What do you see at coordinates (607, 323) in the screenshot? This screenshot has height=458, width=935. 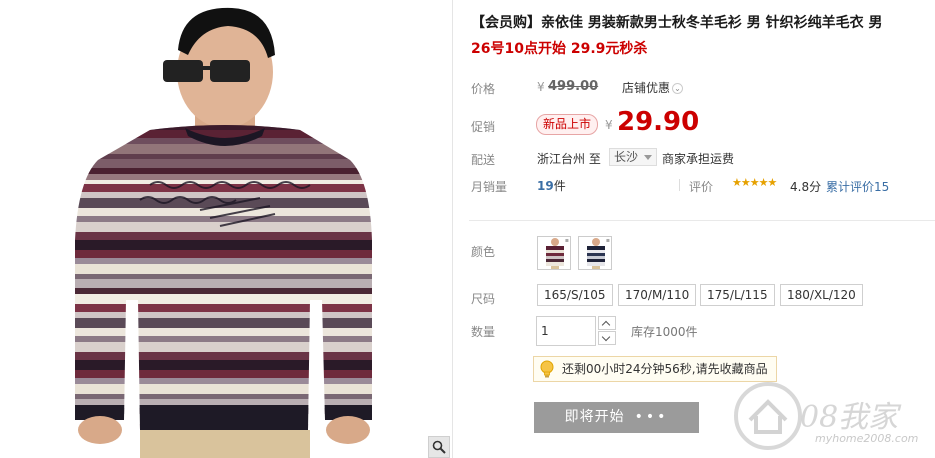 I see `quantity-increment-button` at bounding box center [607, 323].